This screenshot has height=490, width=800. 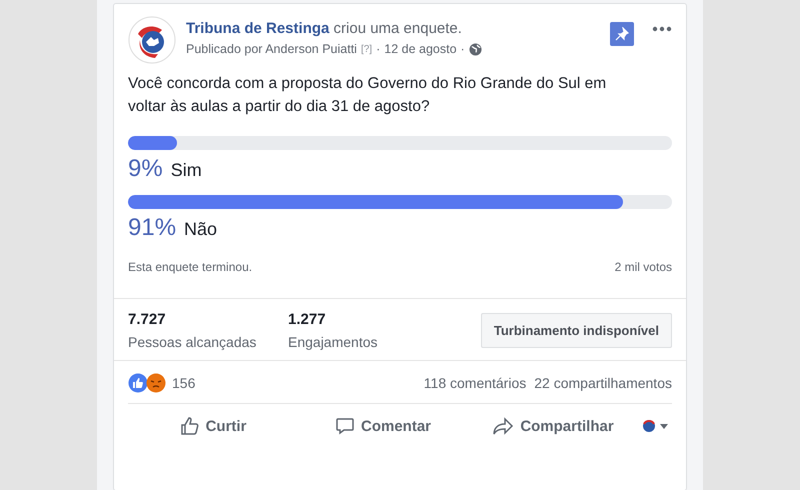 I want to click on poll-status: Esta enquete terminou., so click(x=190, y=267).